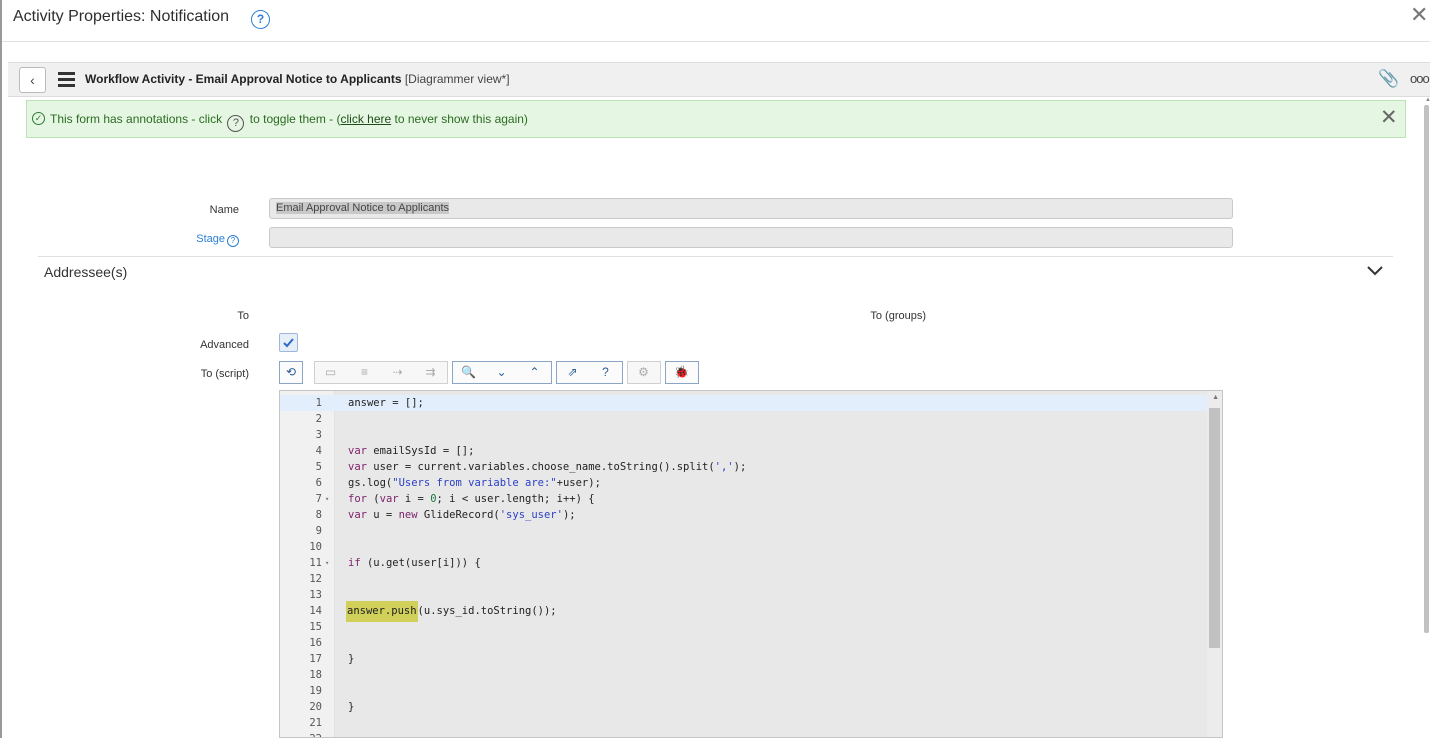 The height and width of the screenshot is (738, 1430). I want to click on page-scrollbar, so click(1426, 369).